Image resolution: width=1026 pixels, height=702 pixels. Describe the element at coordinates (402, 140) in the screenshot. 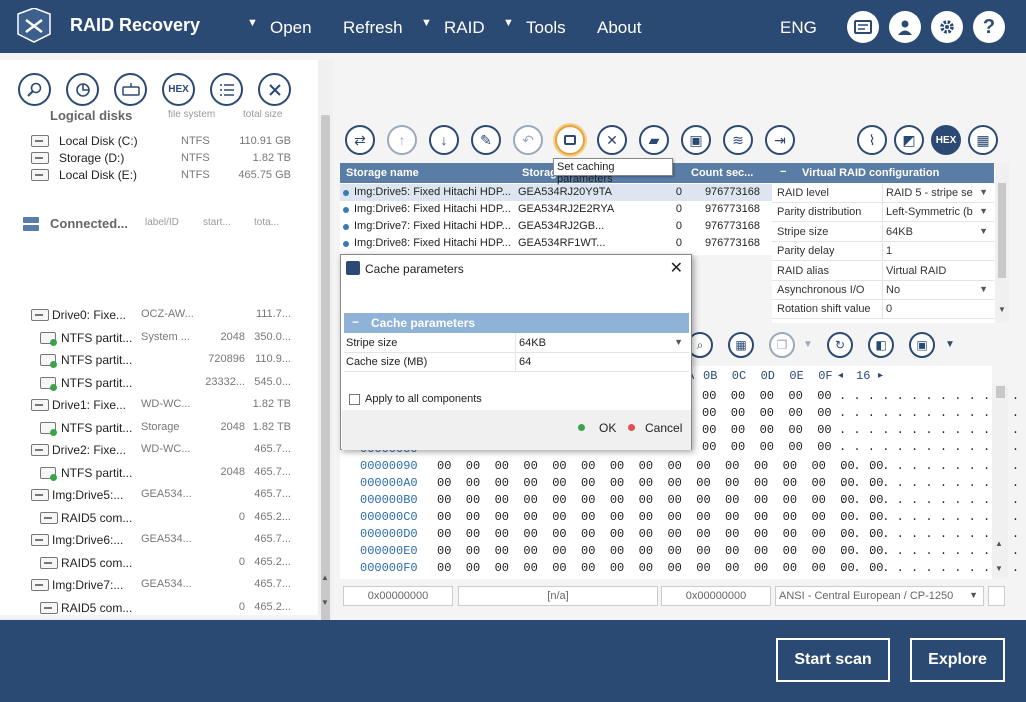

I see `move-up-button: ↑` at that location.